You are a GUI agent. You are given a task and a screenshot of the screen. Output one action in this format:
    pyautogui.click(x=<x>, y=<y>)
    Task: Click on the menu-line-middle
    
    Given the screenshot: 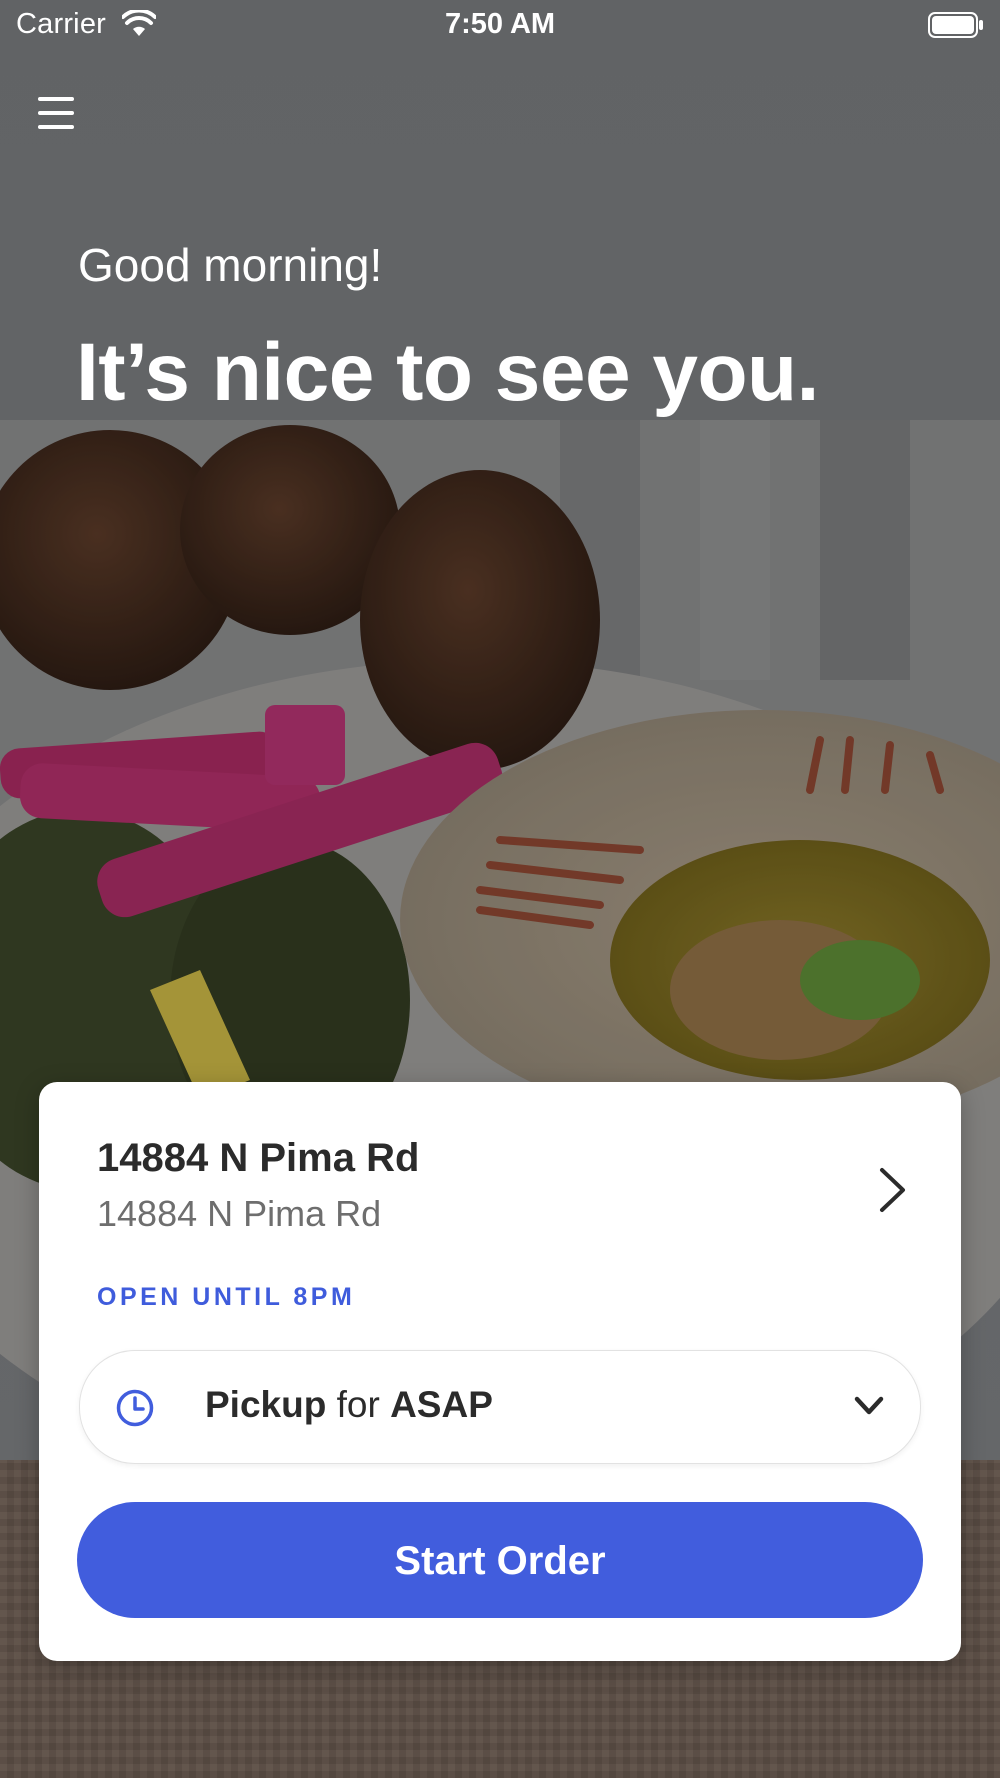 What is the action you would take?
    pyautogui.click(x=56, y=113)
    